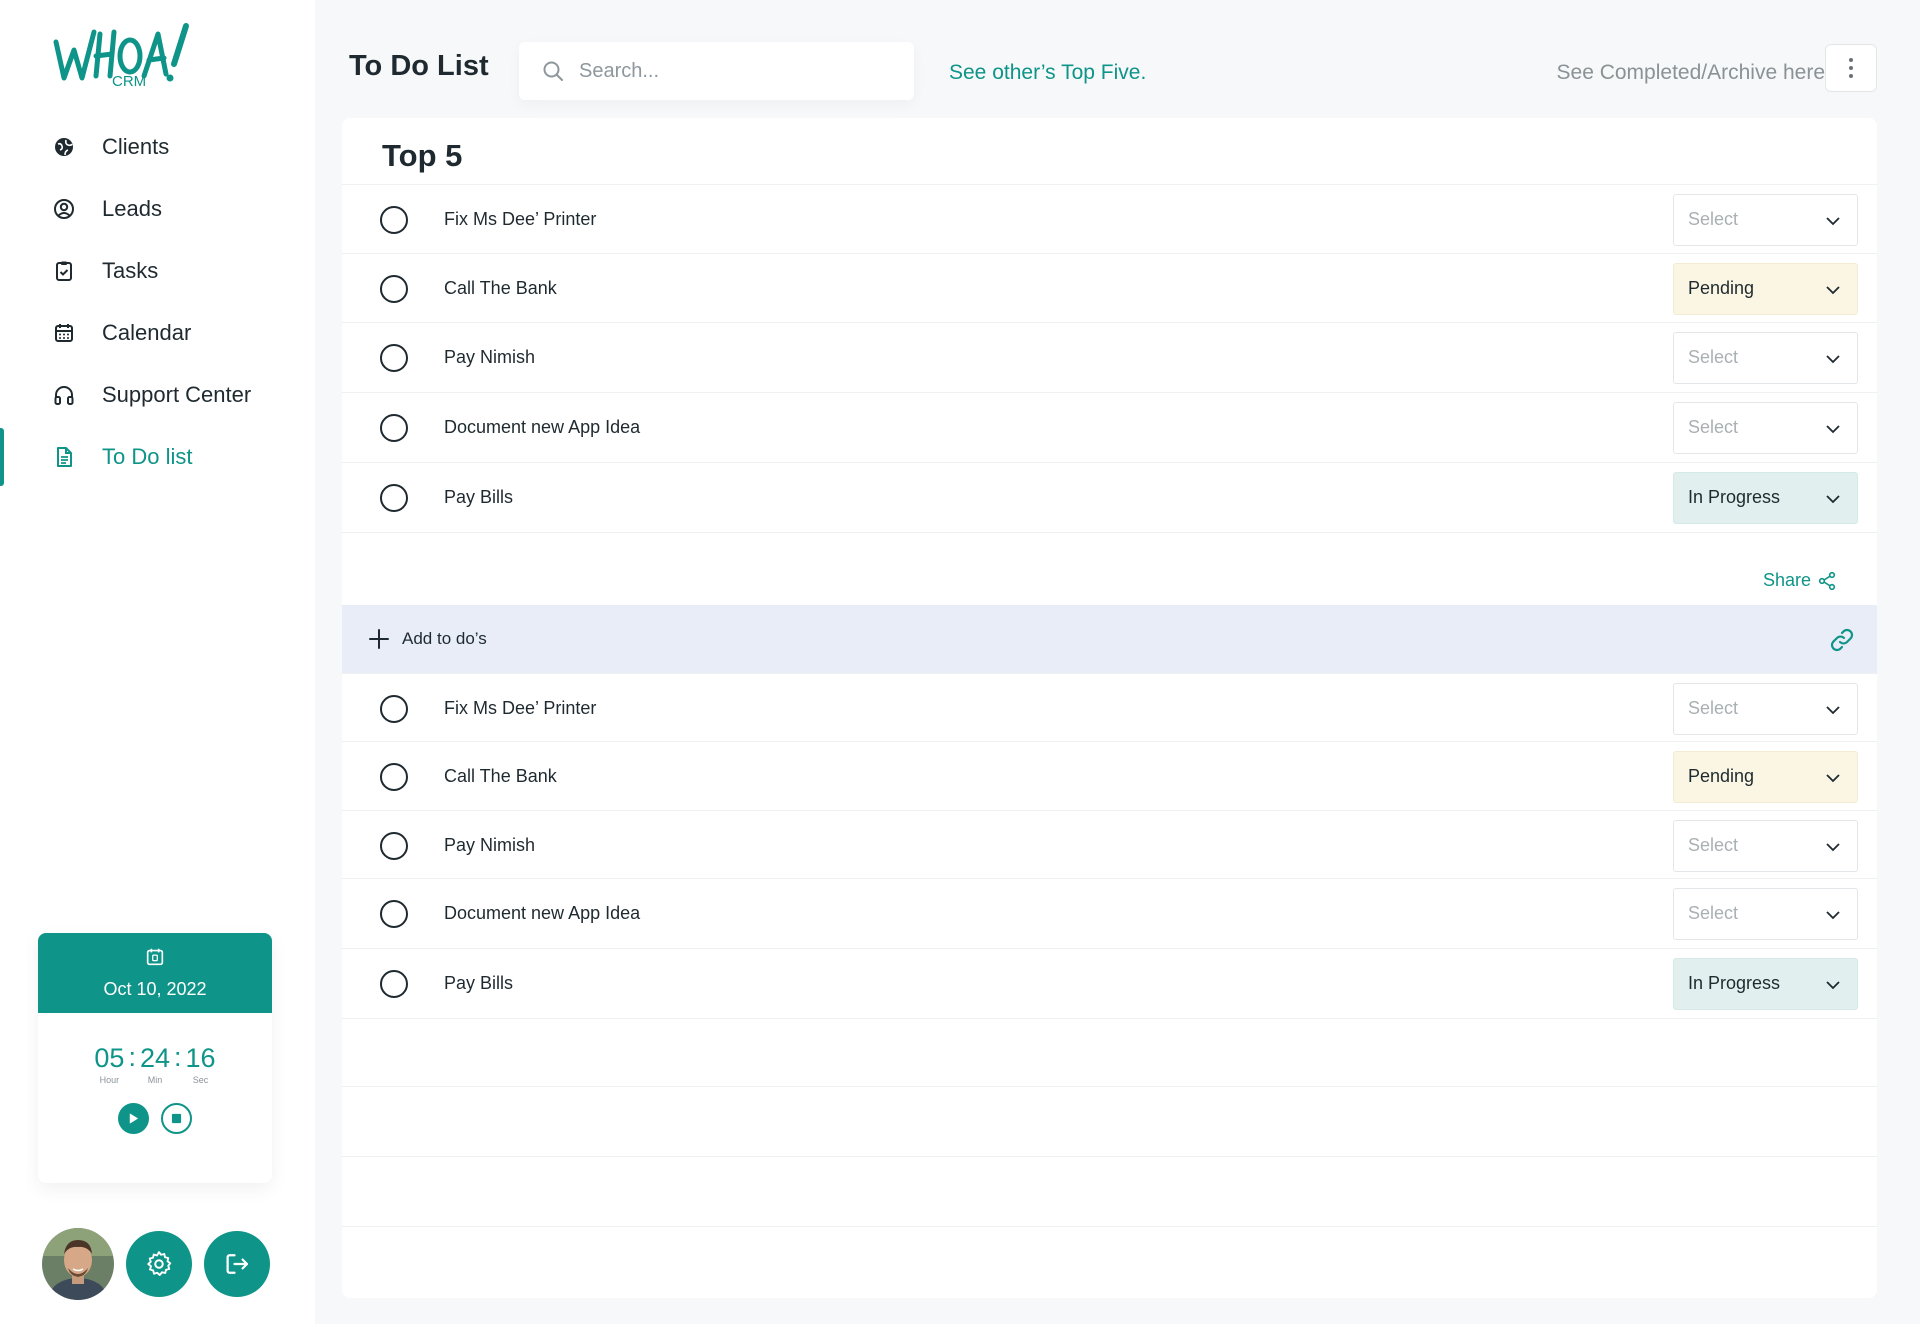 This screenshot has width=1920, height=1324. What do you see at coordinates (64, 147) in the screenshot?
I see `globe-icon` at bounding box center [64, 147].